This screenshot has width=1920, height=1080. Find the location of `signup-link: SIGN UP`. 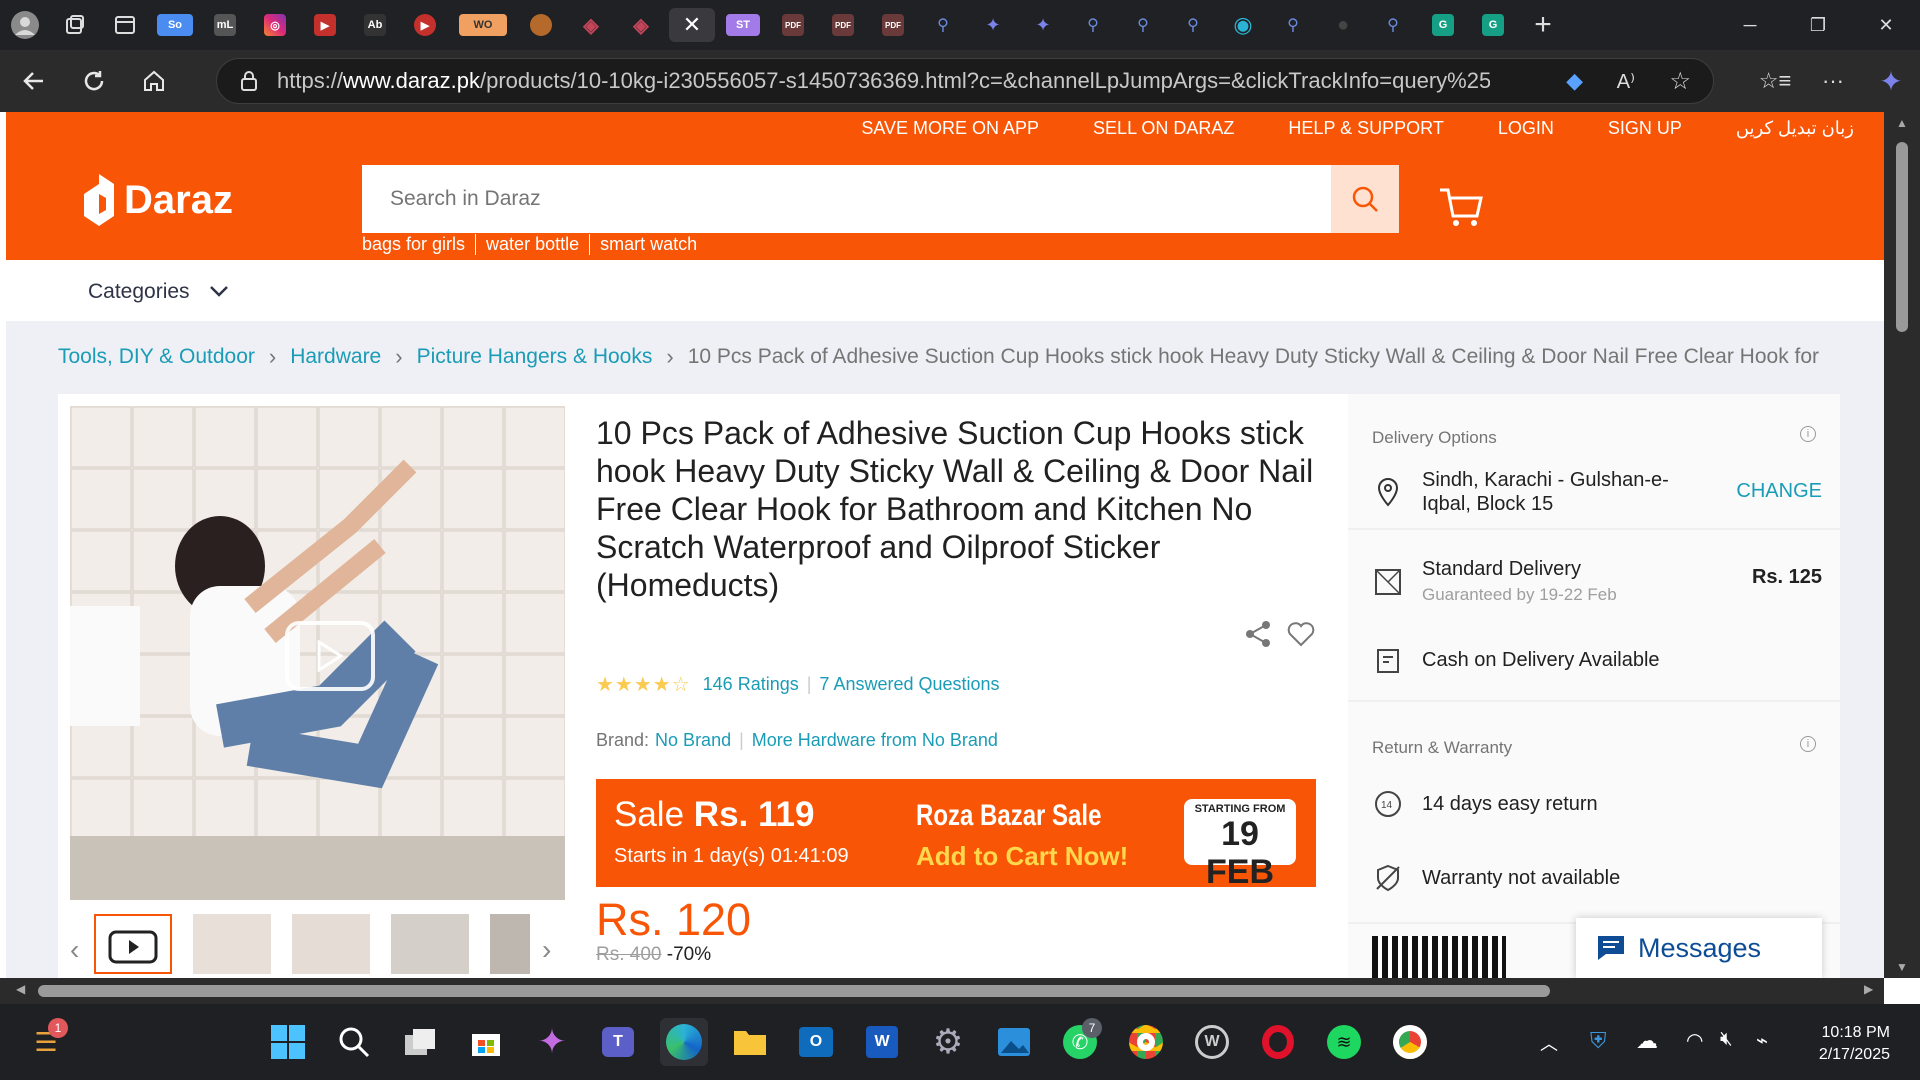

signup-link: SIGN UP is located at coordinates (1645, 128).